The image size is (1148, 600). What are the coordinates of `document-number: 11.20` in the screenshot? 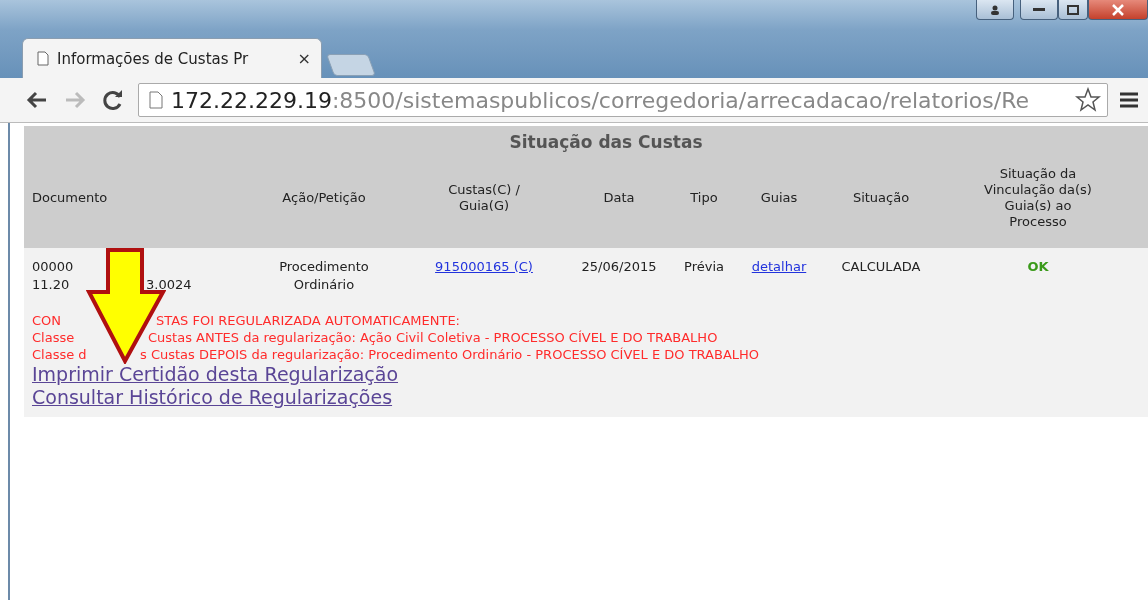 It's located at (51, 284).